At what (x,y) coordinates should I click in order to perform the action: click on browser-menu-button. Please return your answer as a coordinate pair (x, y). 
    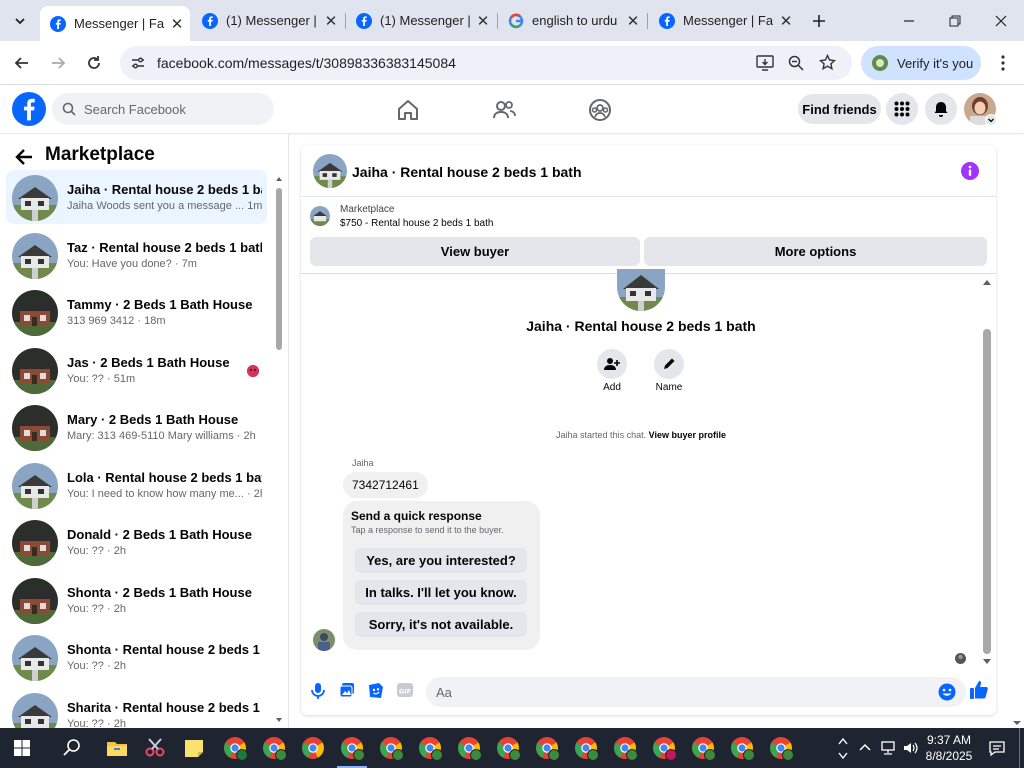
    Looking at the image, I should click on (1003, 63).